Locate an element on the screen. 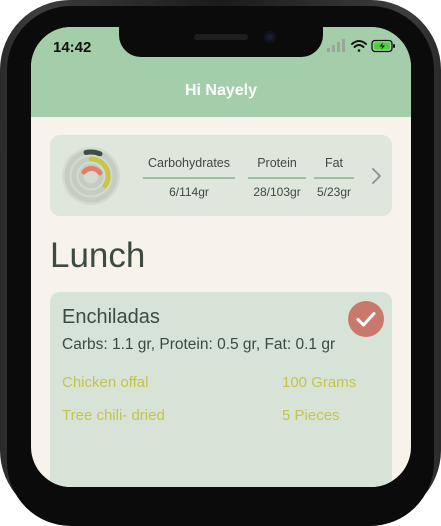  ingredient-amount: 100 Grams is located at coordinates (319, 382).